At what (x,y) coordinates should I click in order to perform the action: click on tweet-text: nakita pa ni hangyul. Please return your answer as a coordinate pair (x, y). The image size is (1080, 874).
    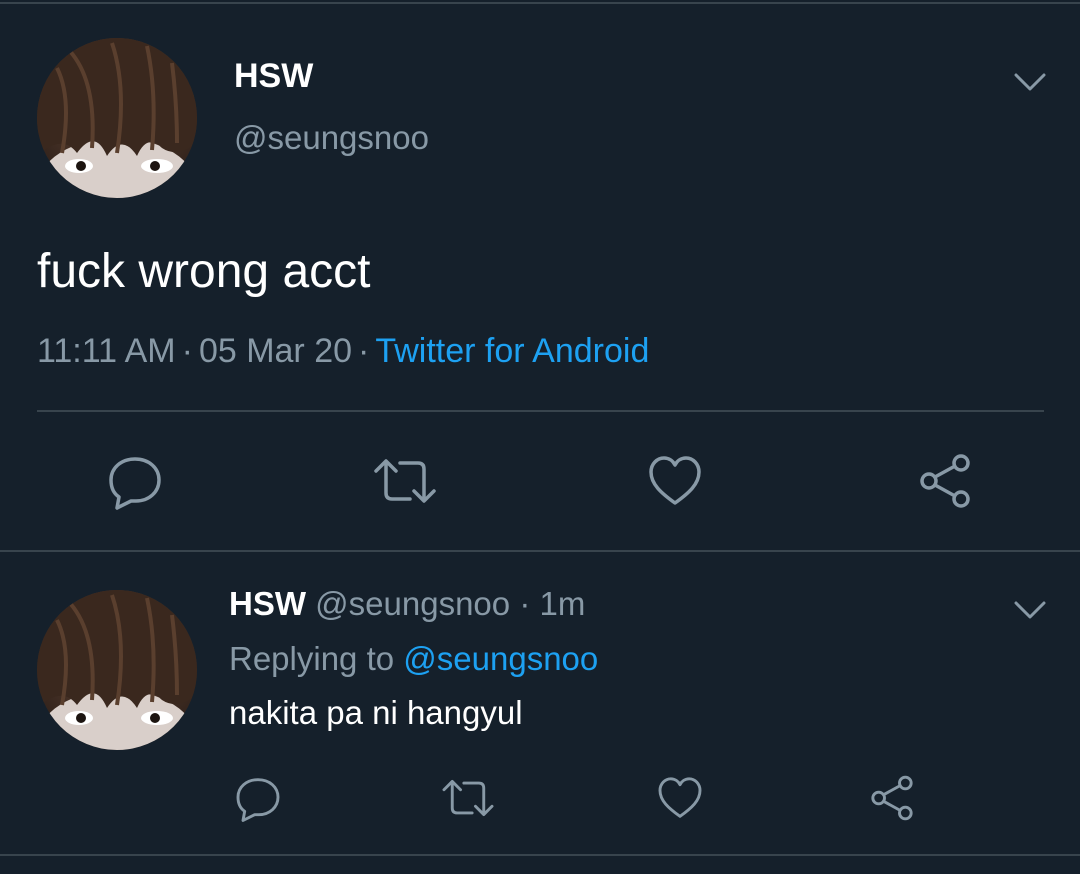
    Looking at the image, I should click on (376, 712).